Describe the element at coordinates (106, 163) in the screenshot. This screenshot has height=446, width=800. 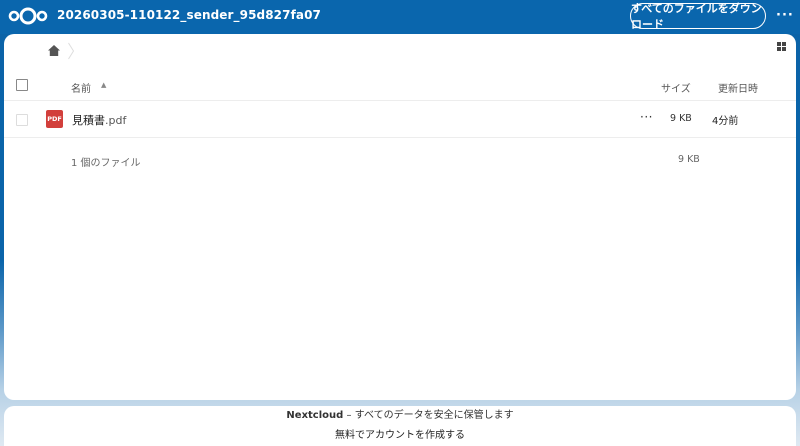
I see `summary-file-count: 1 個のファイル` at that location.